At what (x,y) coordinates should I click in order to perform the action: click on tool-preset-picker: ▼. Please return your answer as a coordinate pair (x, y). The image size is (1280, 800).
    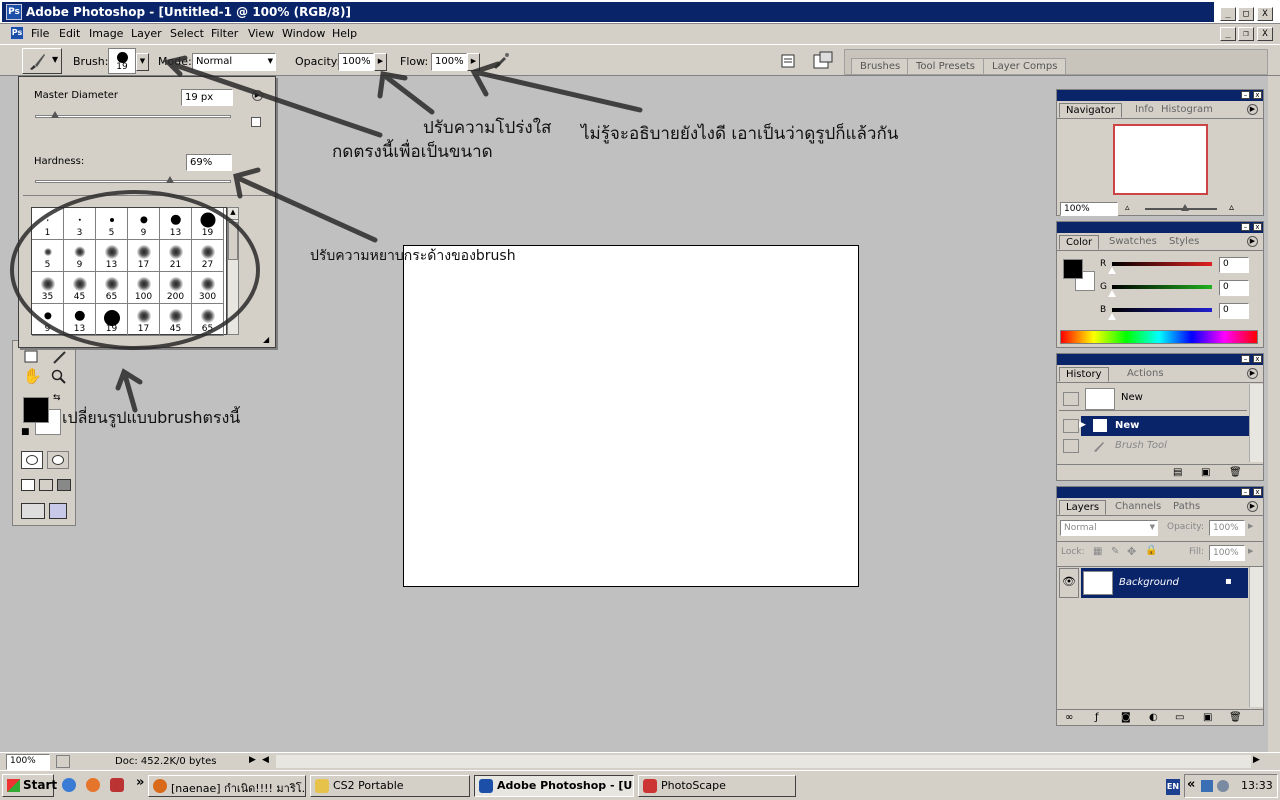
    Looking at the image, I should click on (42, 61).